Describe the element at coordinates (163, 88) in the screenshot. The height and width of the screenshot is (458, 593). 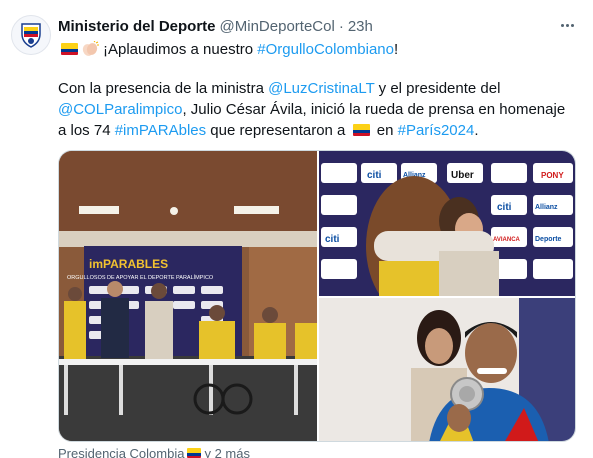
I see `tweet-text: Con la presencia de la ministra` at that location.